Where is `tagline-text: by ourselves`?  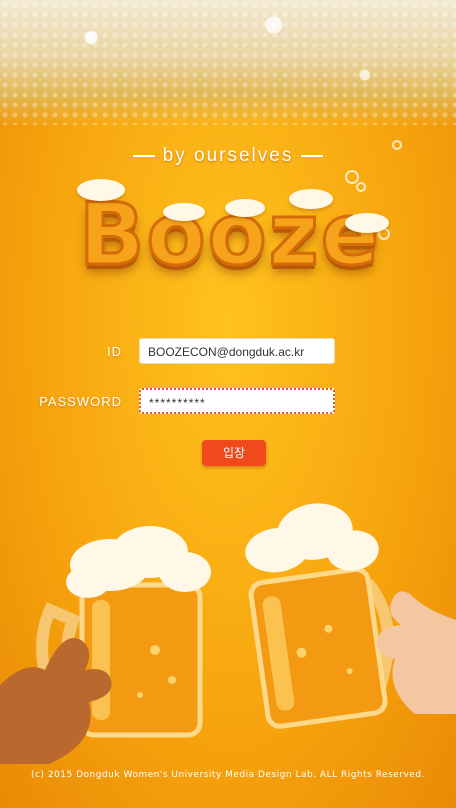 tagline-text: by ourselves is located at coordinates (228, 155).